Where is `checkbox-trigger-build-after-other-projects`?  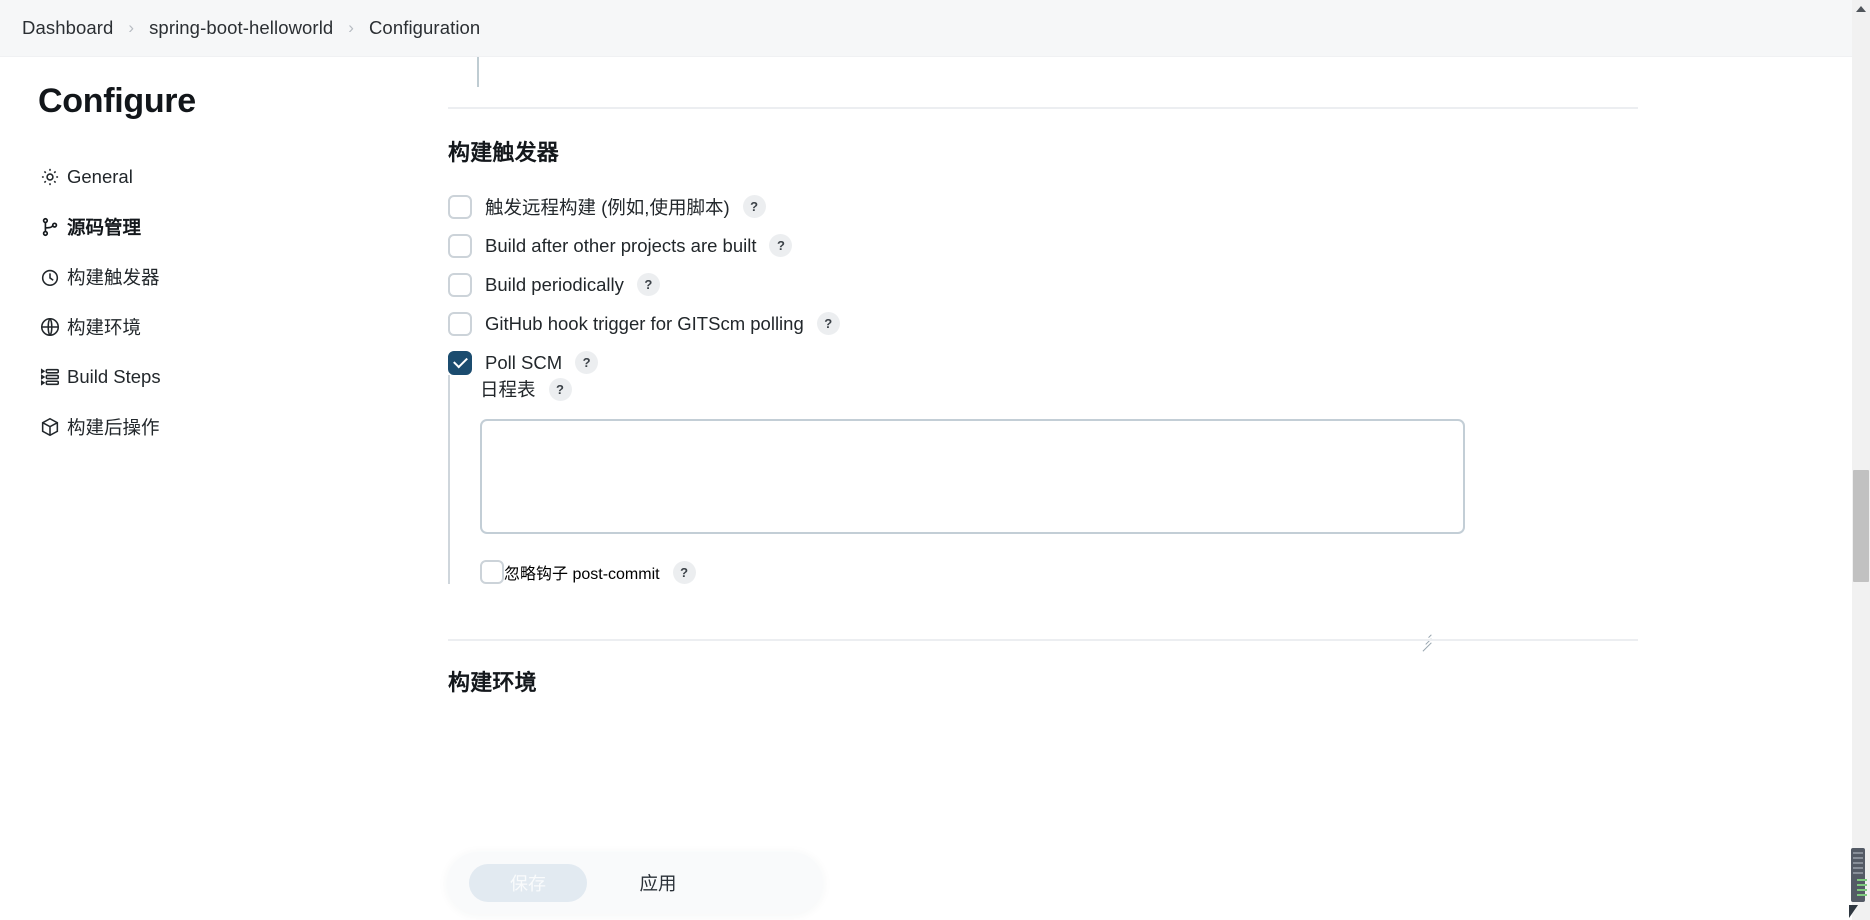 checkbox-trigger-build-after-other-projects is located at coordinates (460, 245).